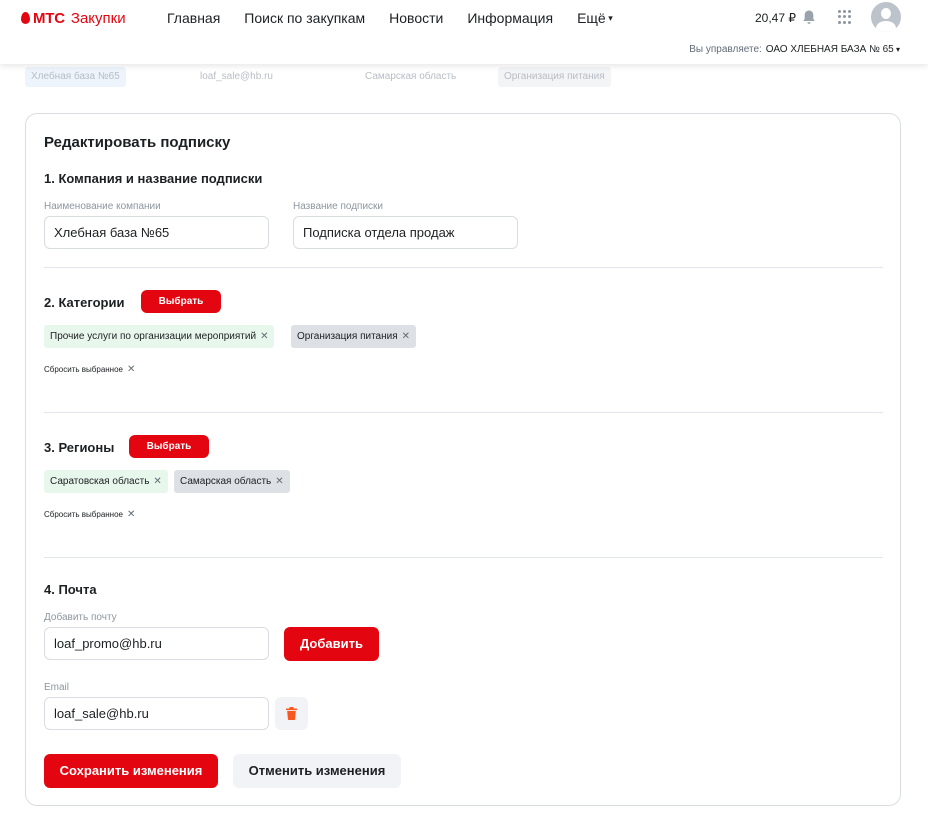  Describe the element at coordinates (70, 589) in the screenshot. I see `section-email-heading: 4. Почта` at that location.